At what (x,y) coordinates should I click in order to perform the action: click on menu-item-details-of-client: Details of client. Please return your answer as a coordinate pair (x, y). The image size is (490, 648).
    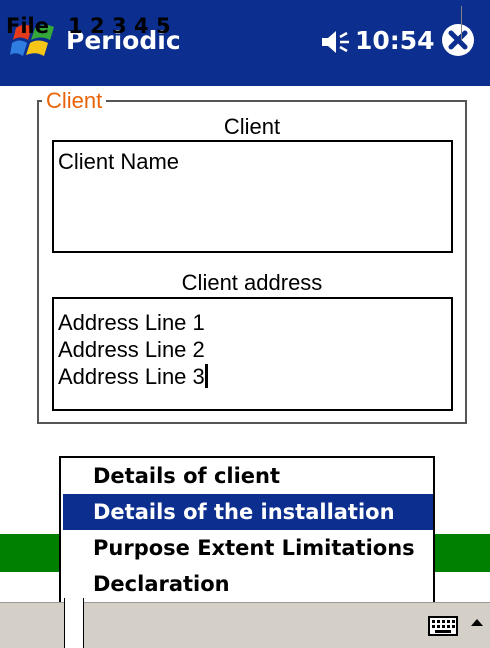
    Looking at the image, I should click on (248, 476).